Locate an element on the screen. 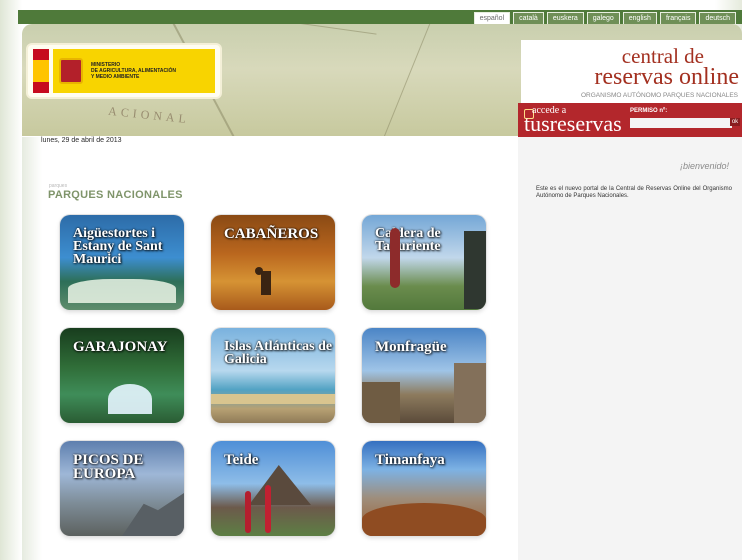 The height and width of the screenshot is (560, 742). park-card-title: GARAJONAY is located at coordinates (120, 347).